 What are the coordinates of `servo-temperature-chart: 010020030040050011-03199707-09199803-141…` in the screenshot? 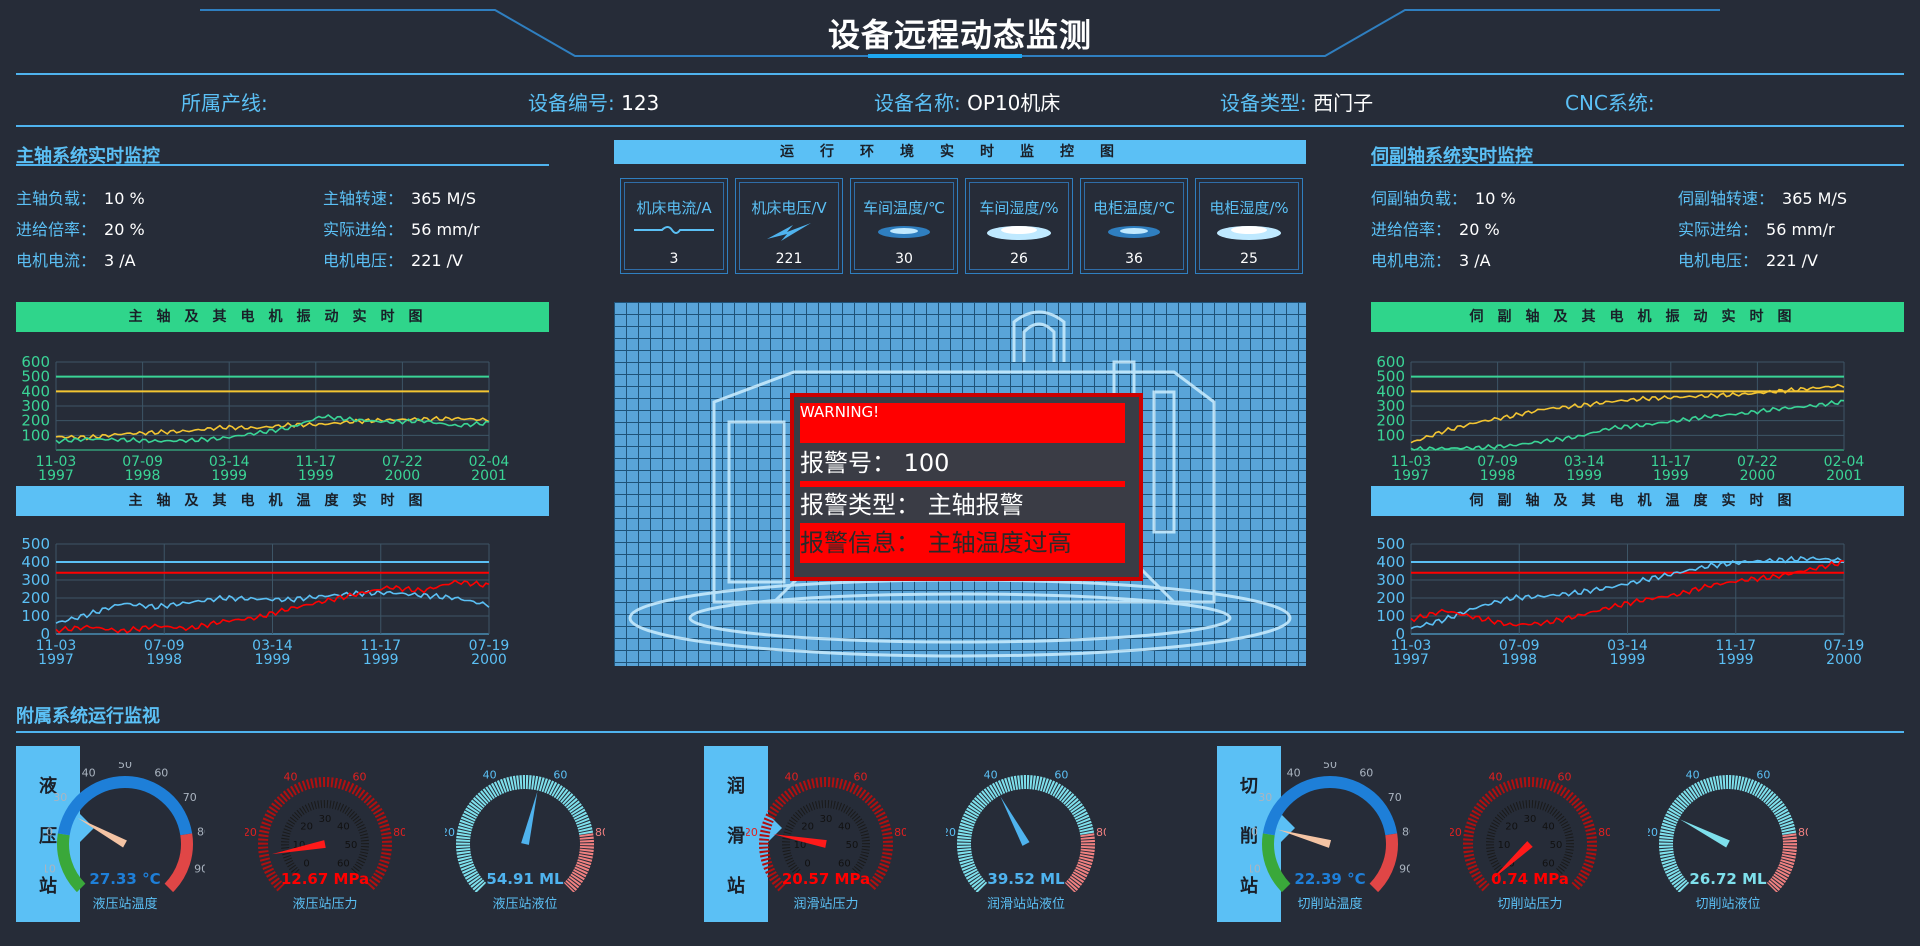 It's located at (1620, 602).